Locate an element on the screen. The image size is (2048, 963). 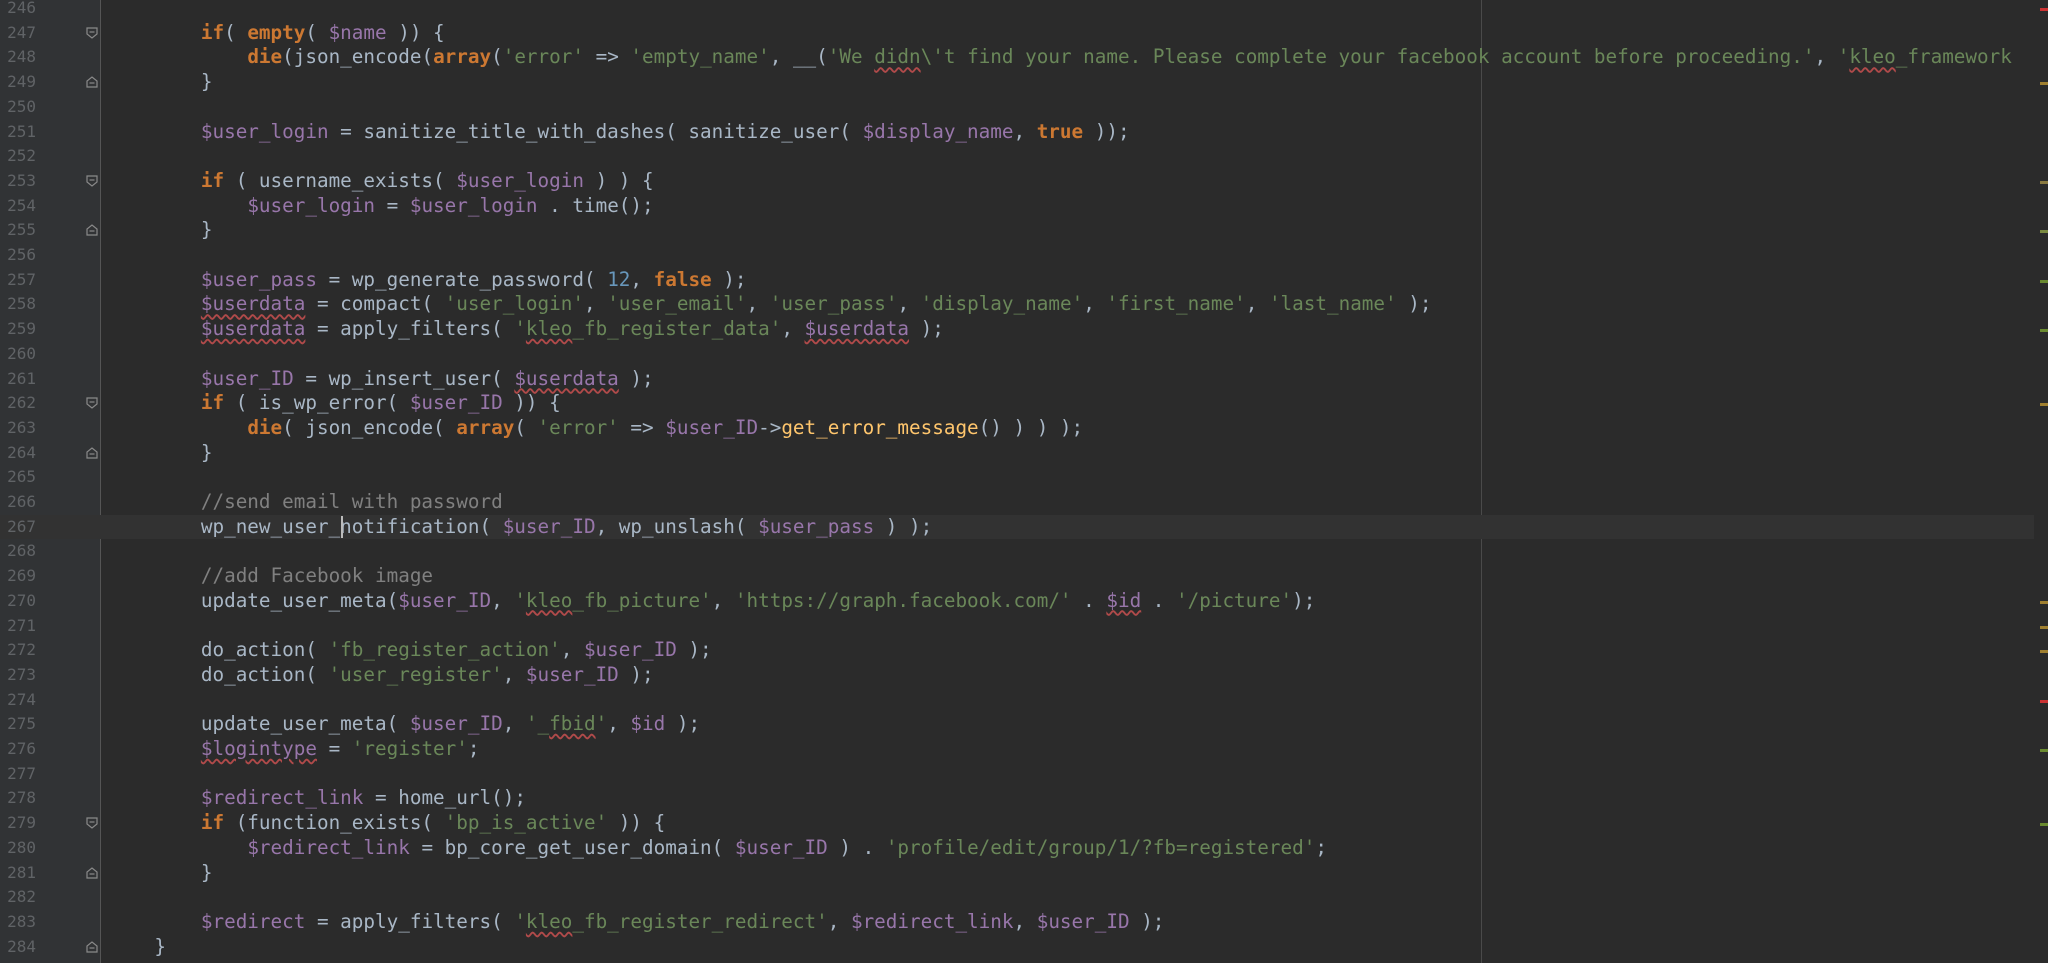
code-line: 268 is located at coordinates (1024, 551).